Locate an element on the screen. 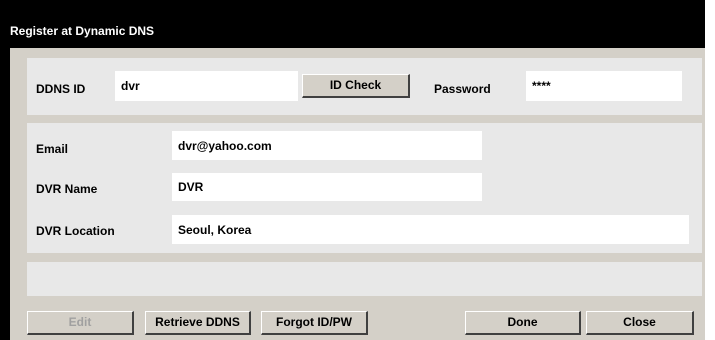 The height and width of the screenshot is (340, 715). dvr-location-label: DVR Location is located at coordinates (75, 231).